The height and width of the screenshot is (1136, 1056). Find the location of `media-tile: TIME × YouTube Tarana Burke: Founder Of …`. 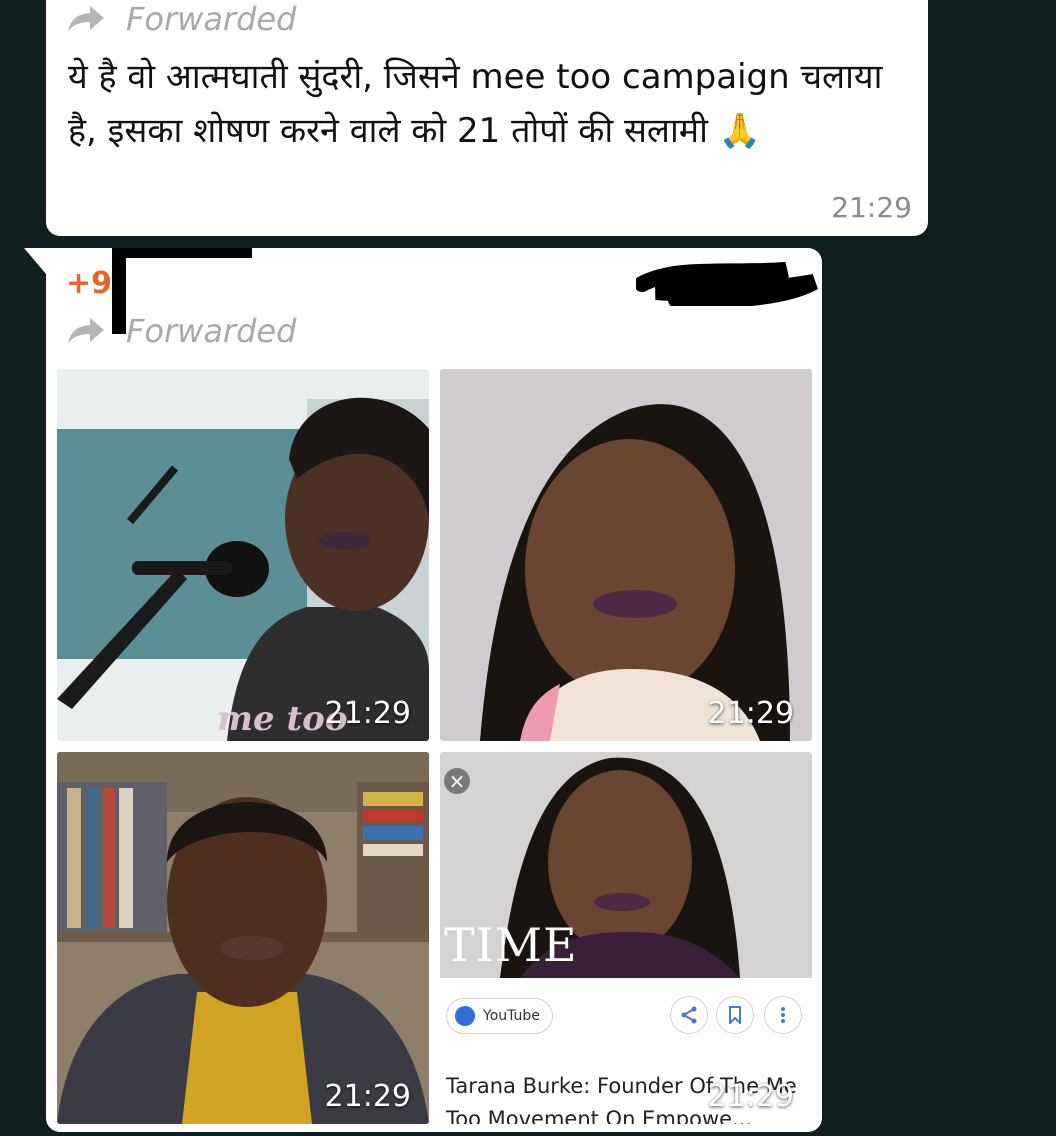

media-tile: TIME × YouTube Tarana Burke: Founder Of … is located at coordinates (626, 938).